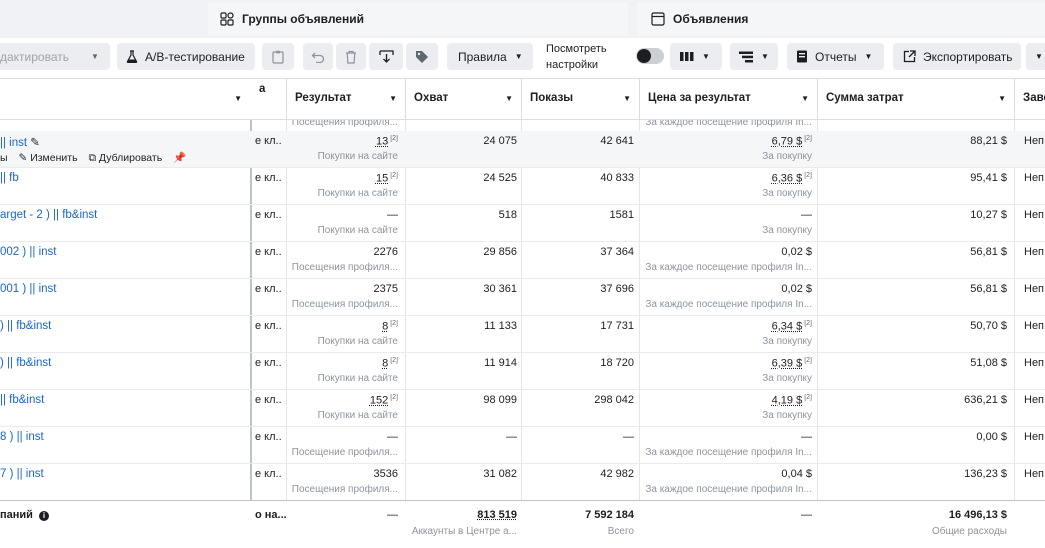 The image size is (1045, 548). I want to click on rules-button: Правила ▼, so click(490, 56).